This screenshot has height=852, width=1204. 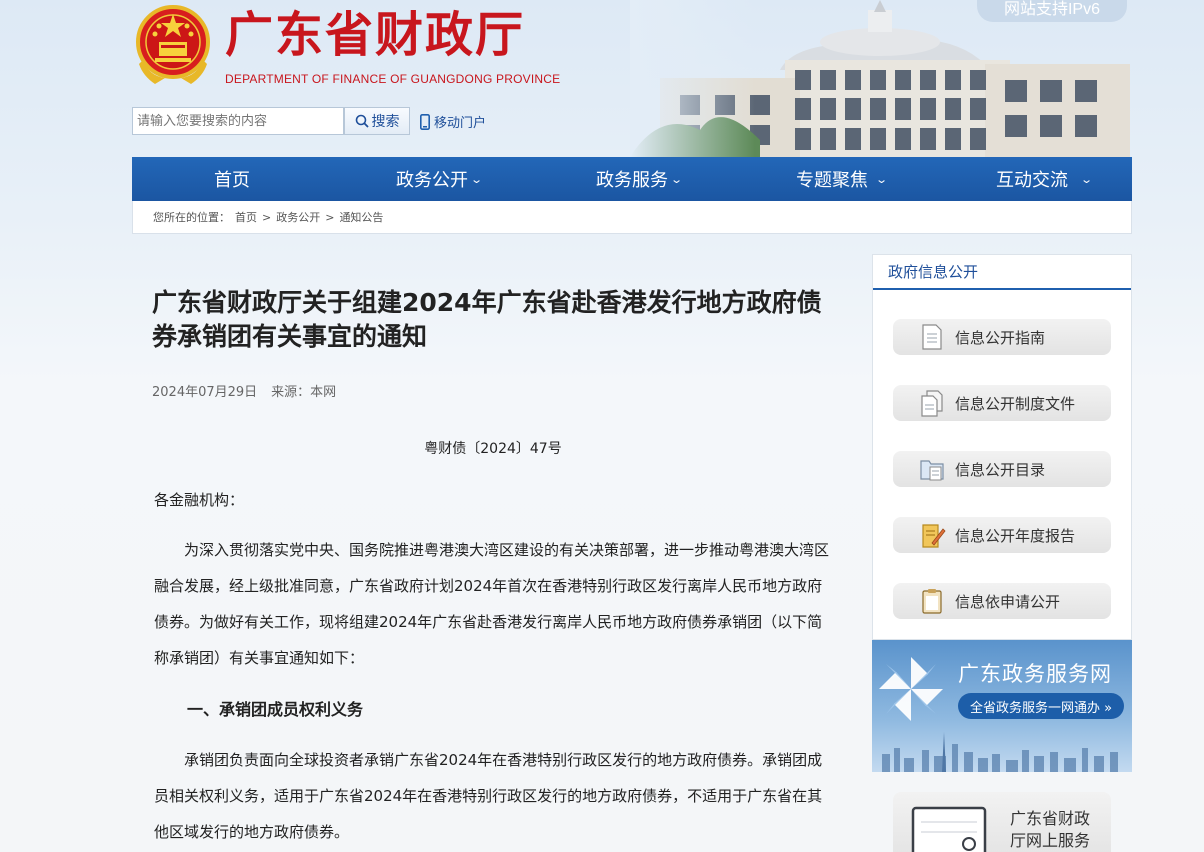 What do you see at coordinates (191, 217) in the screenshot?
I see `breadcrumb-prefix: 您所在的位置：` at bounding box center [191, 217].